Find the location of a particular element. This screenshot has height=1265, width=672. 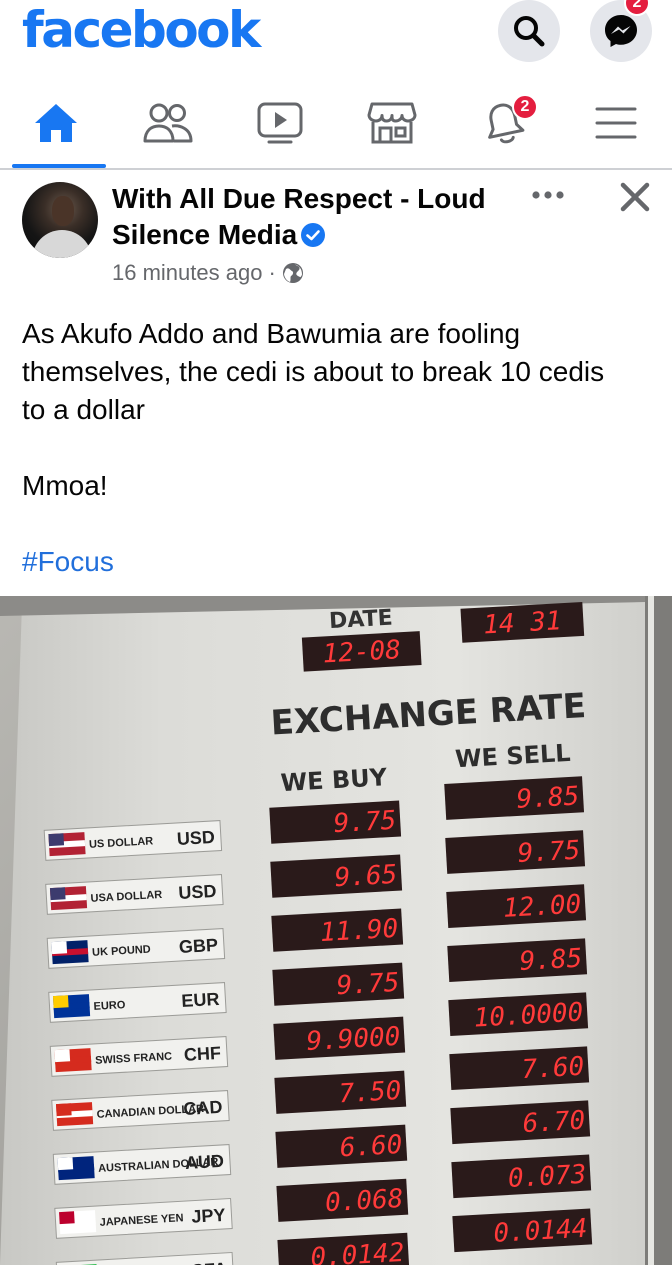

tab-home is located at coordinates (56, 123).